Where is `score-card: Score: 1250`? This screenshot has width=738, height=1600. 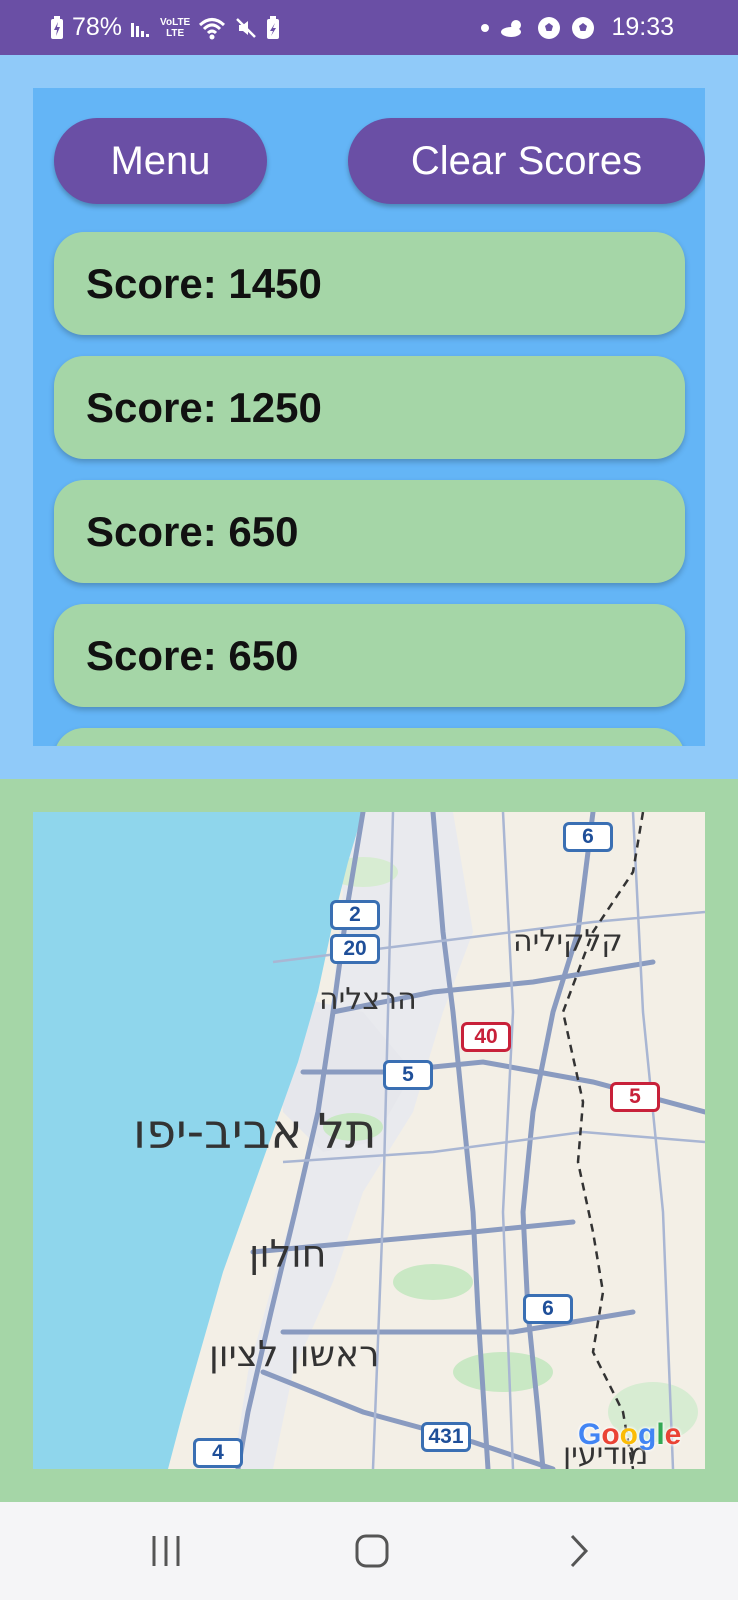
score-card: Score: 1250 is located at coordinates (369, 407).